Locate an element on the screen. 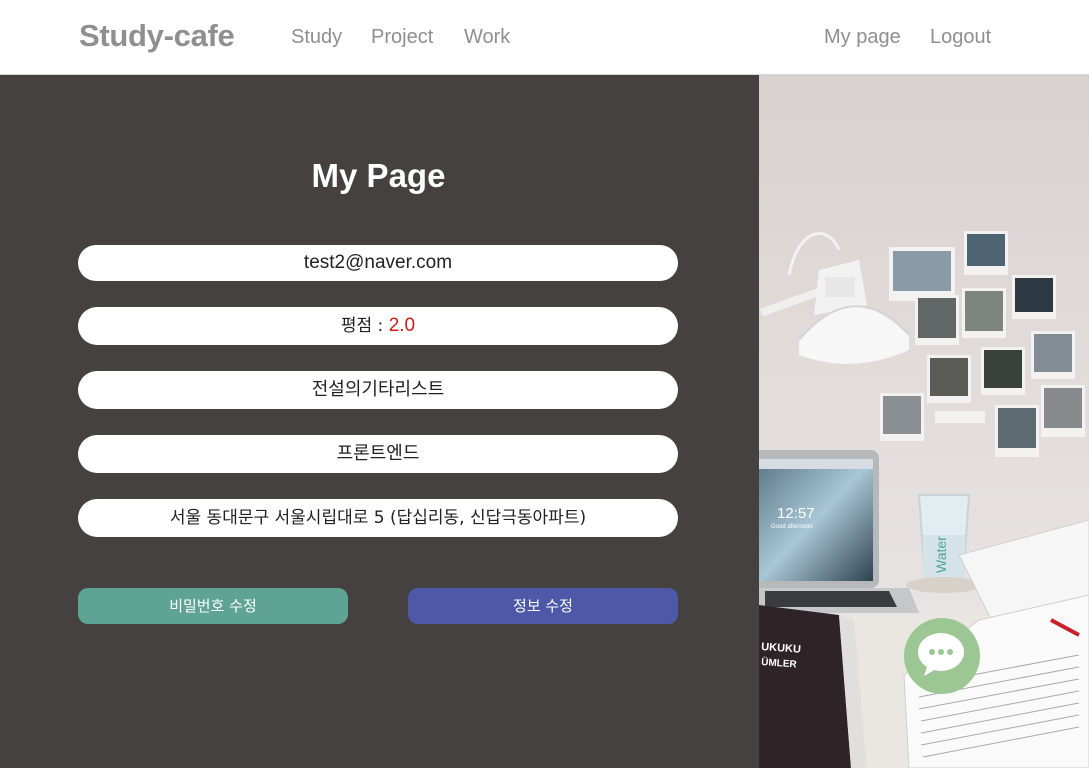  laptop-clock: 12:57 is located at coordinates (796, 513).